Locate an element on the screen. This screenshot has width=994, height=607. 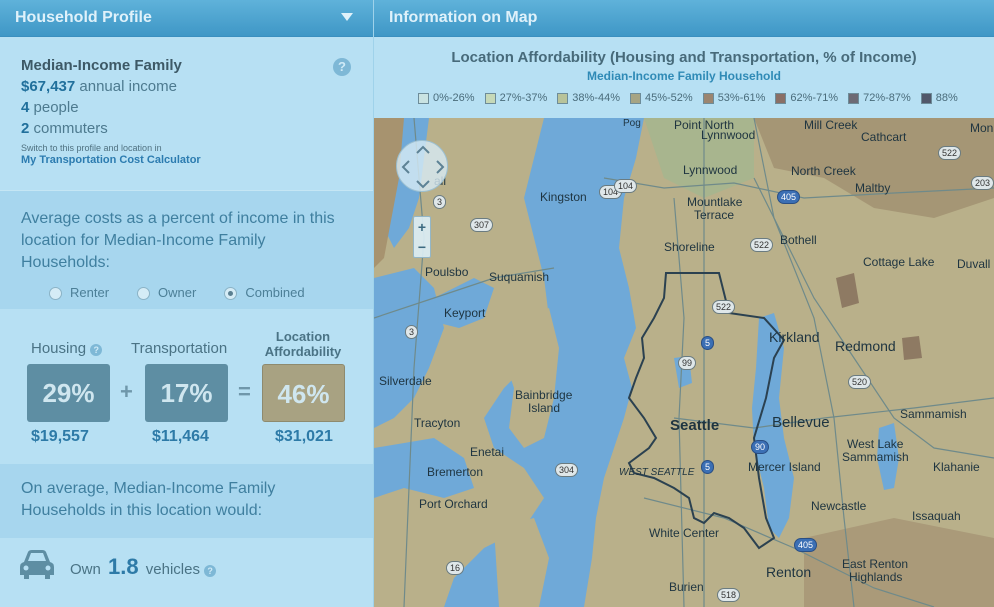
transportation-label: Transportation is located at coordinates (179, 348).